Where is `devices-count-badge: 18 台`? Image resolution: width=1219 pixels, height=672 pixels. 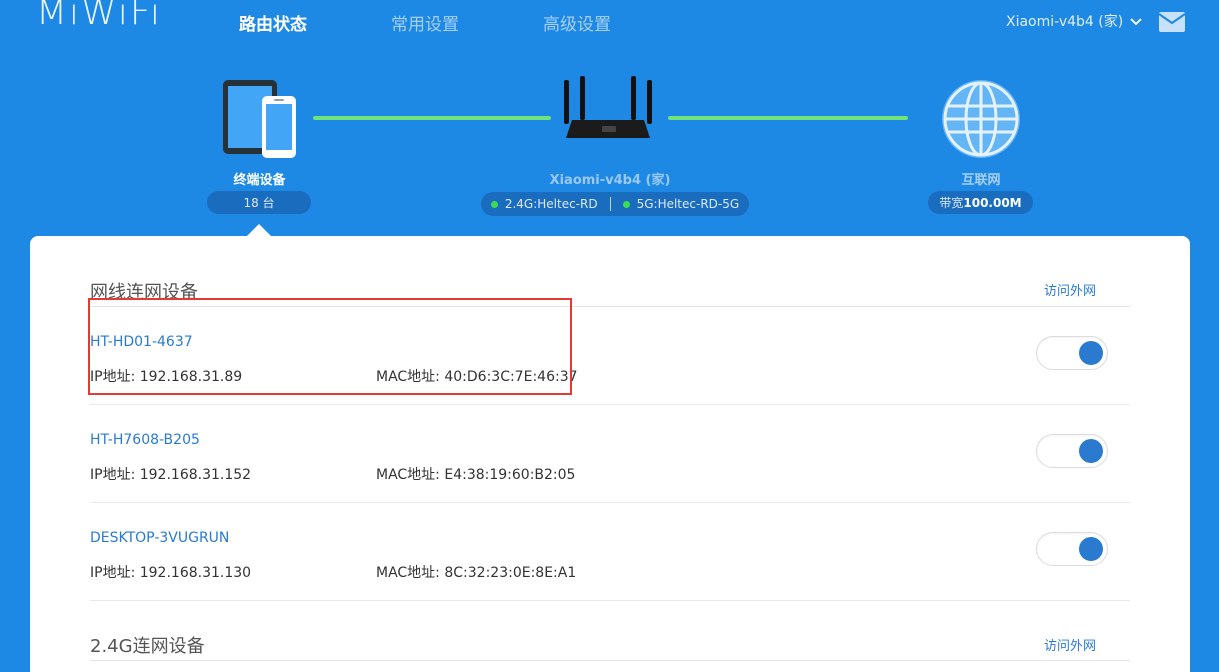
devices-count-badge: 18 台 is located at coordinates (259, 202).